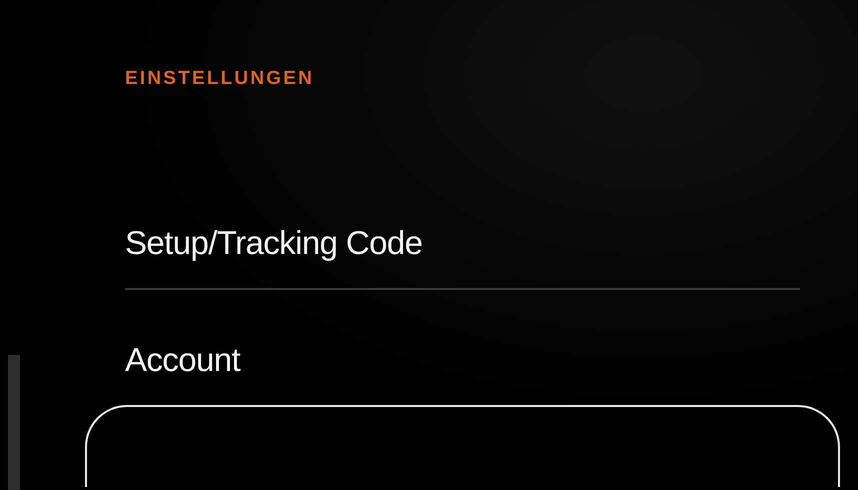 This screenshot has height=490, width=858. Describe the element at coordinates (273, 243) in the screenshot. I see `menu-item: Setup/Tracking Code` at that location.